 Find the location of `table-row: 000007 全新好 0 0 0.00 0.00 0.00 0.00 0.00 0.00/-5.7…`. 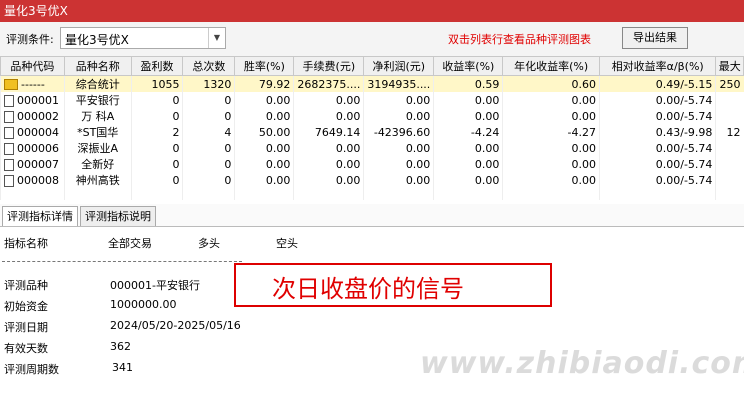

table-row: 000007 全新好 0 0 0.00 0.00 0.00 0.00 0.00 0.00/-5.7… is located at coordinates (372, 164).